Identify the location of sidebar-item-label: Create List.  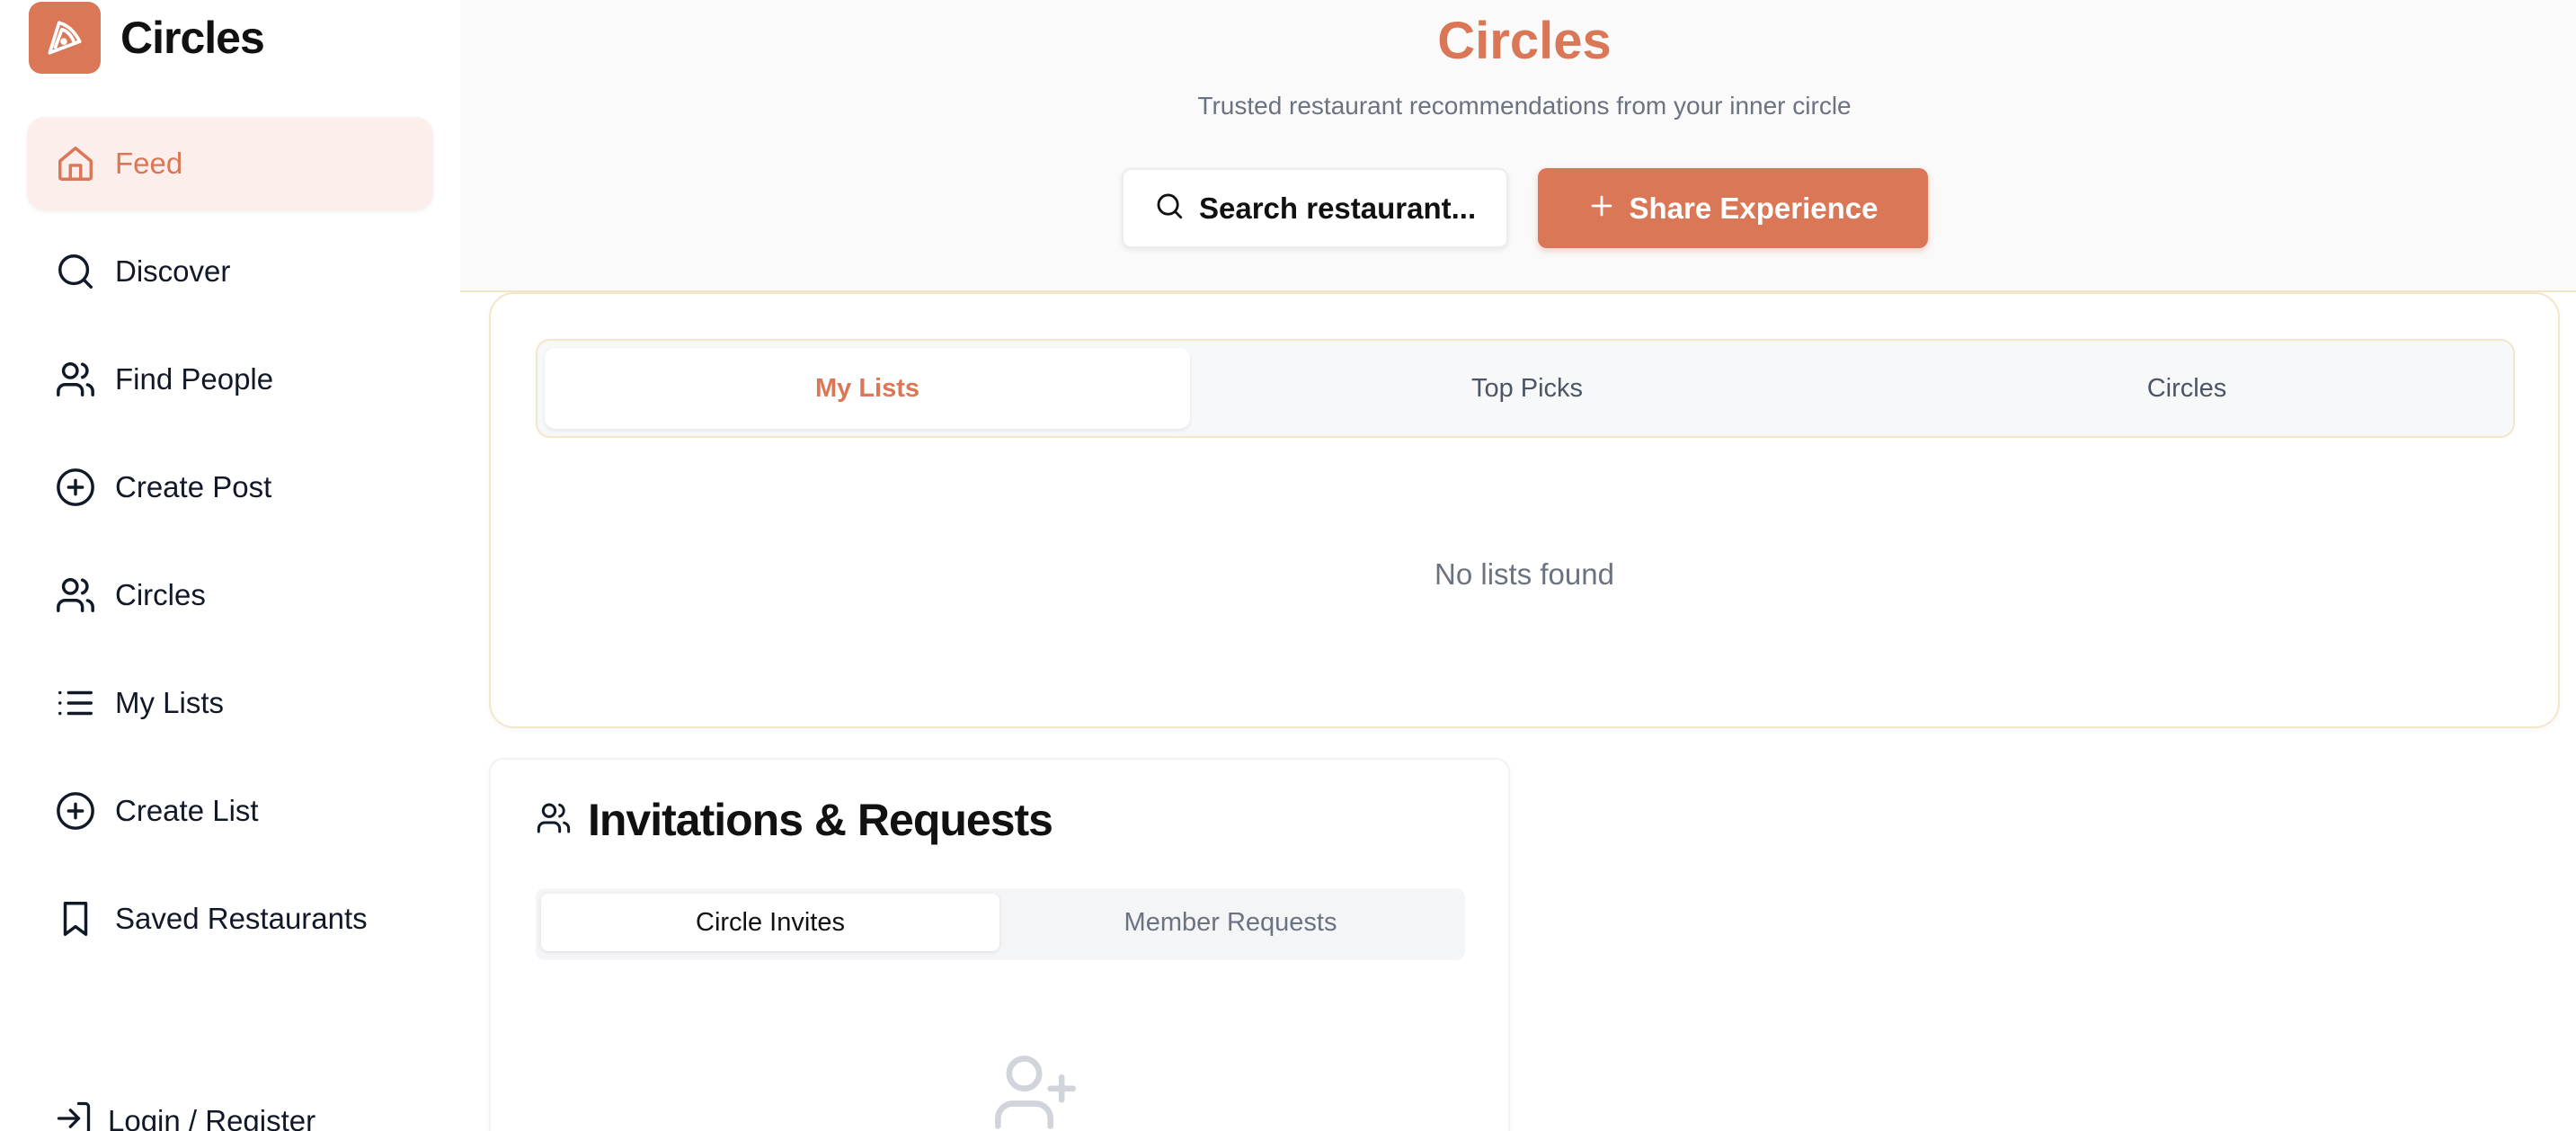
(187, 810).